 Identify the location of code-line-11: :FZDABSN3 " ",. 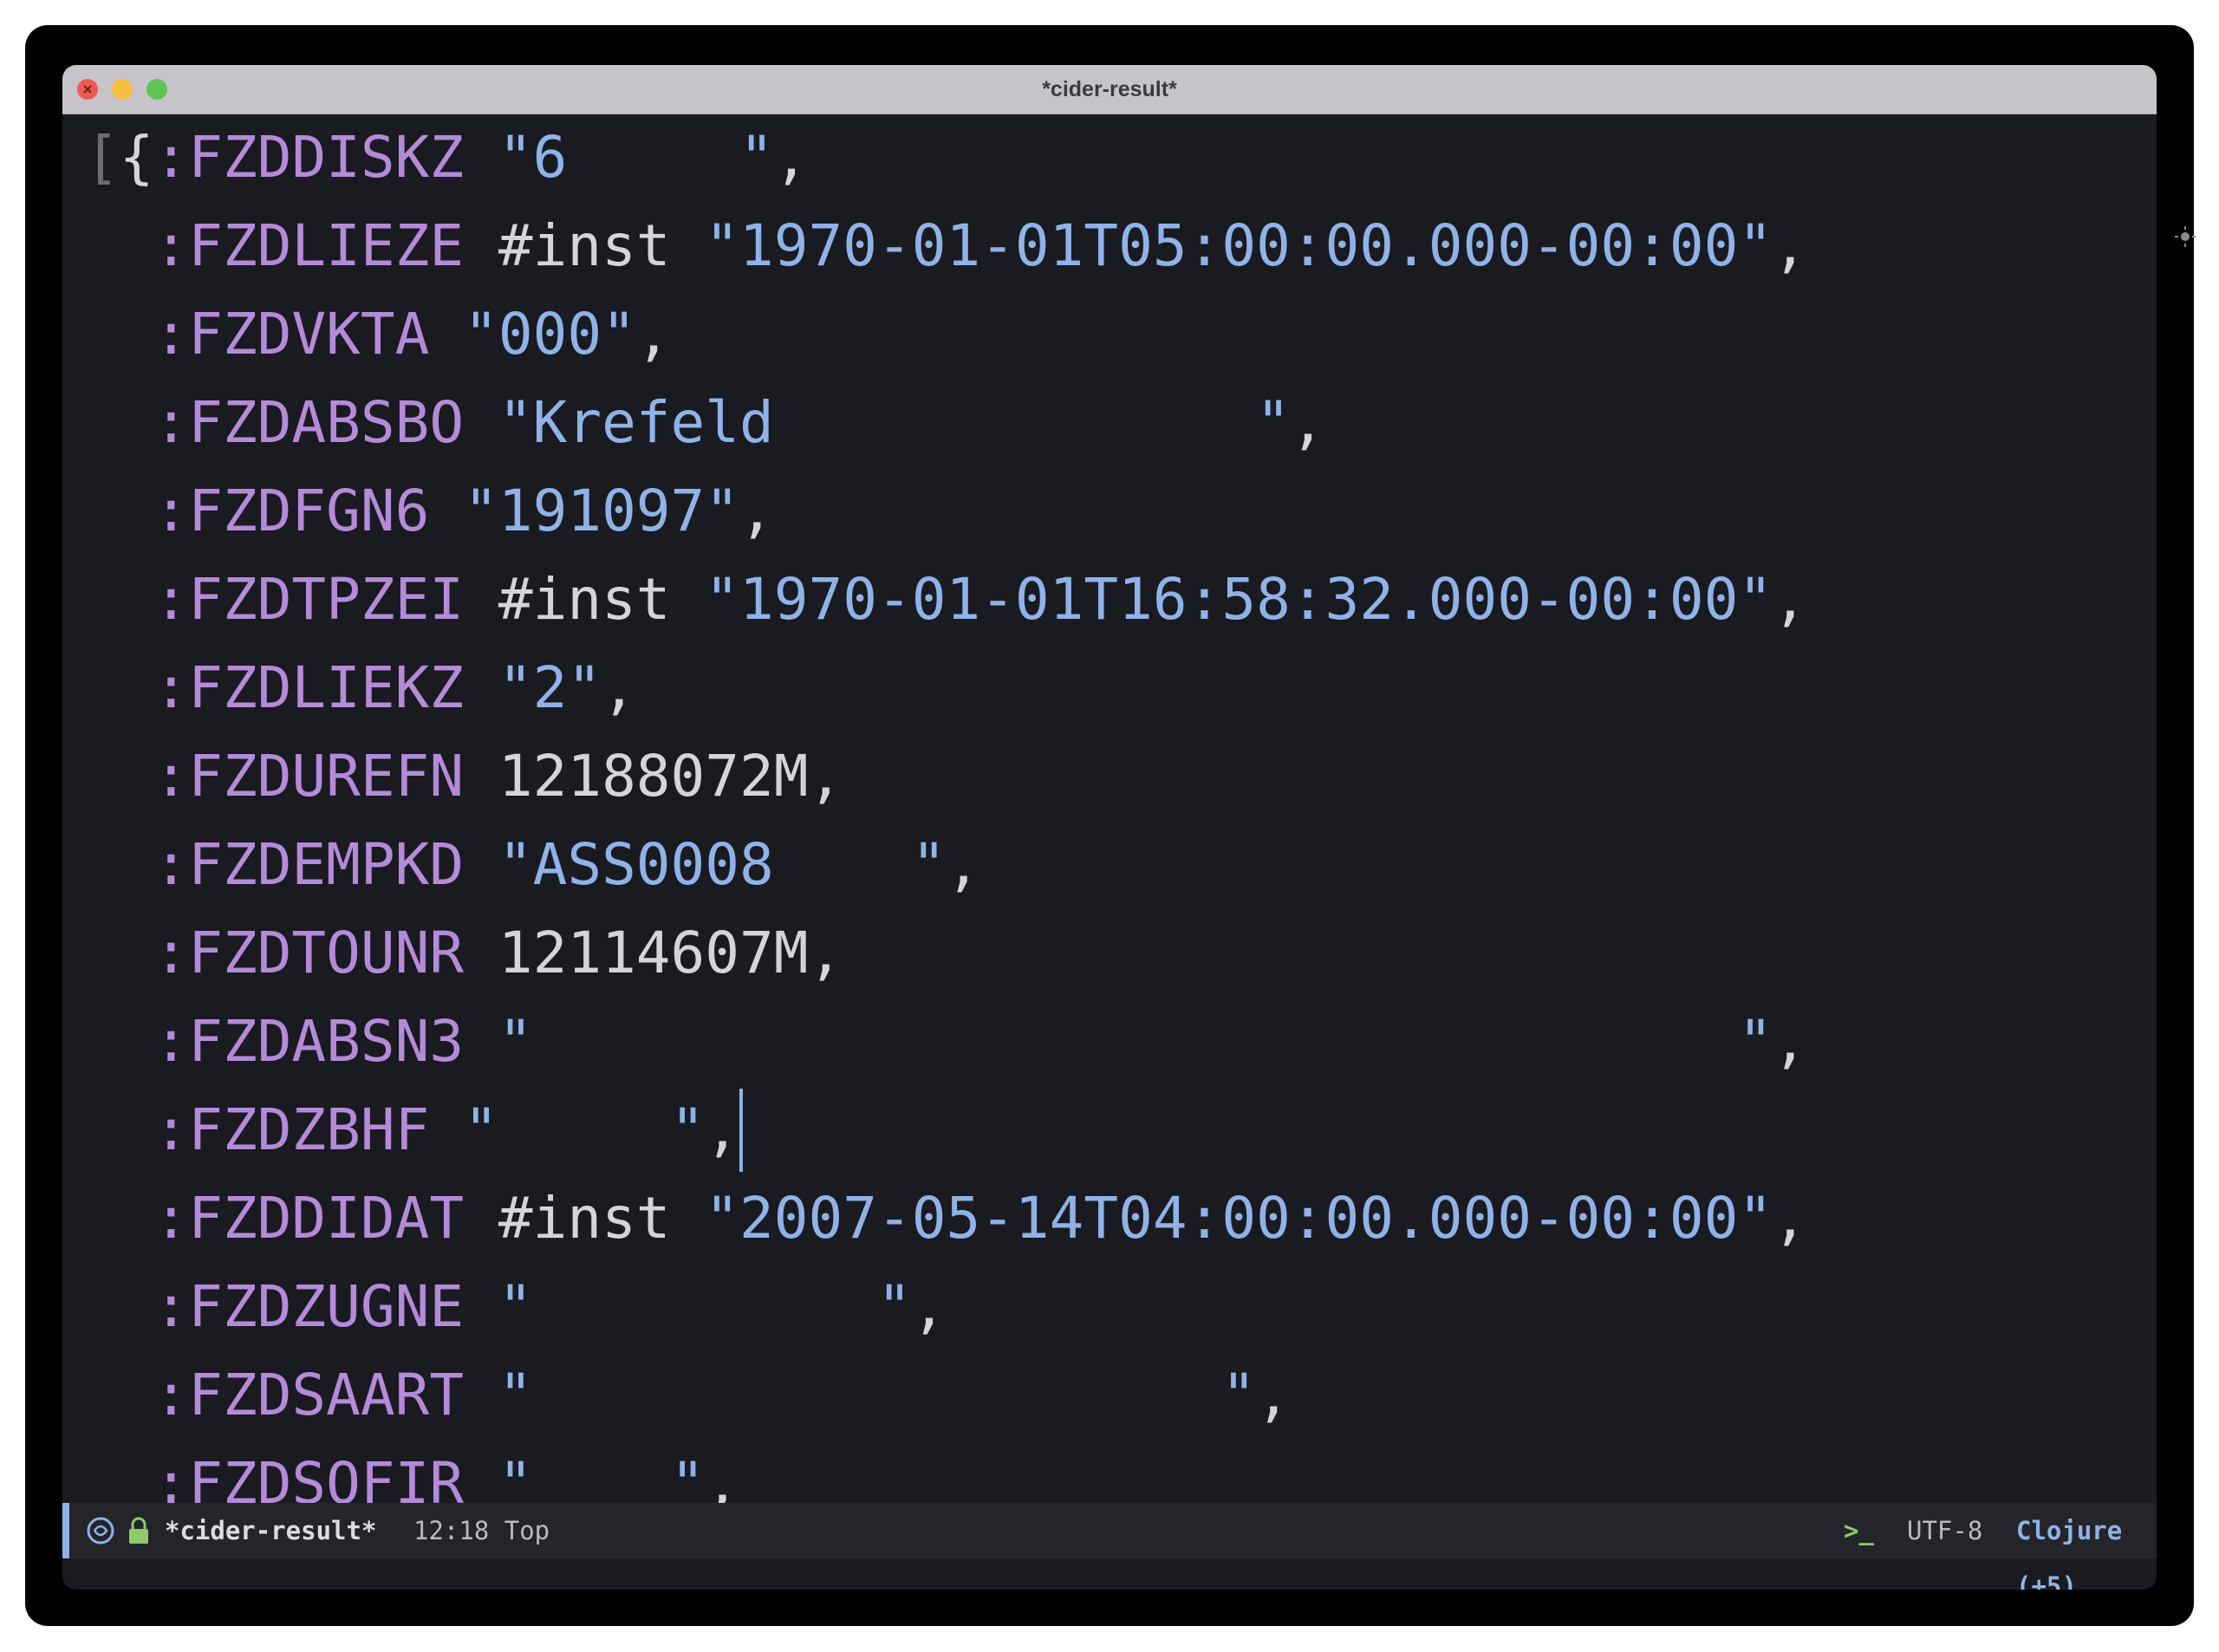
(946, 1042).